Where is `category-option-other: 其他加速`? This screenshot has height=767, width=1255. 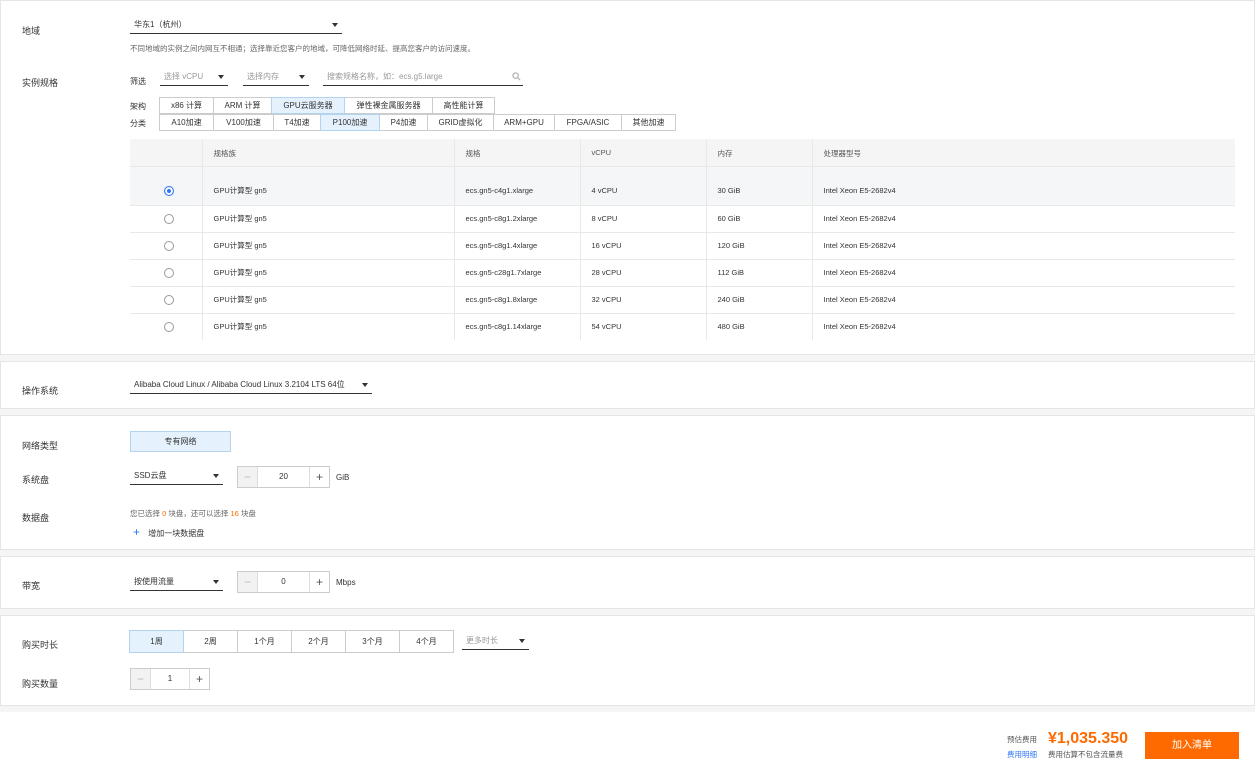
category-option-other: 其他加速 is located at coordinates (648, 122).